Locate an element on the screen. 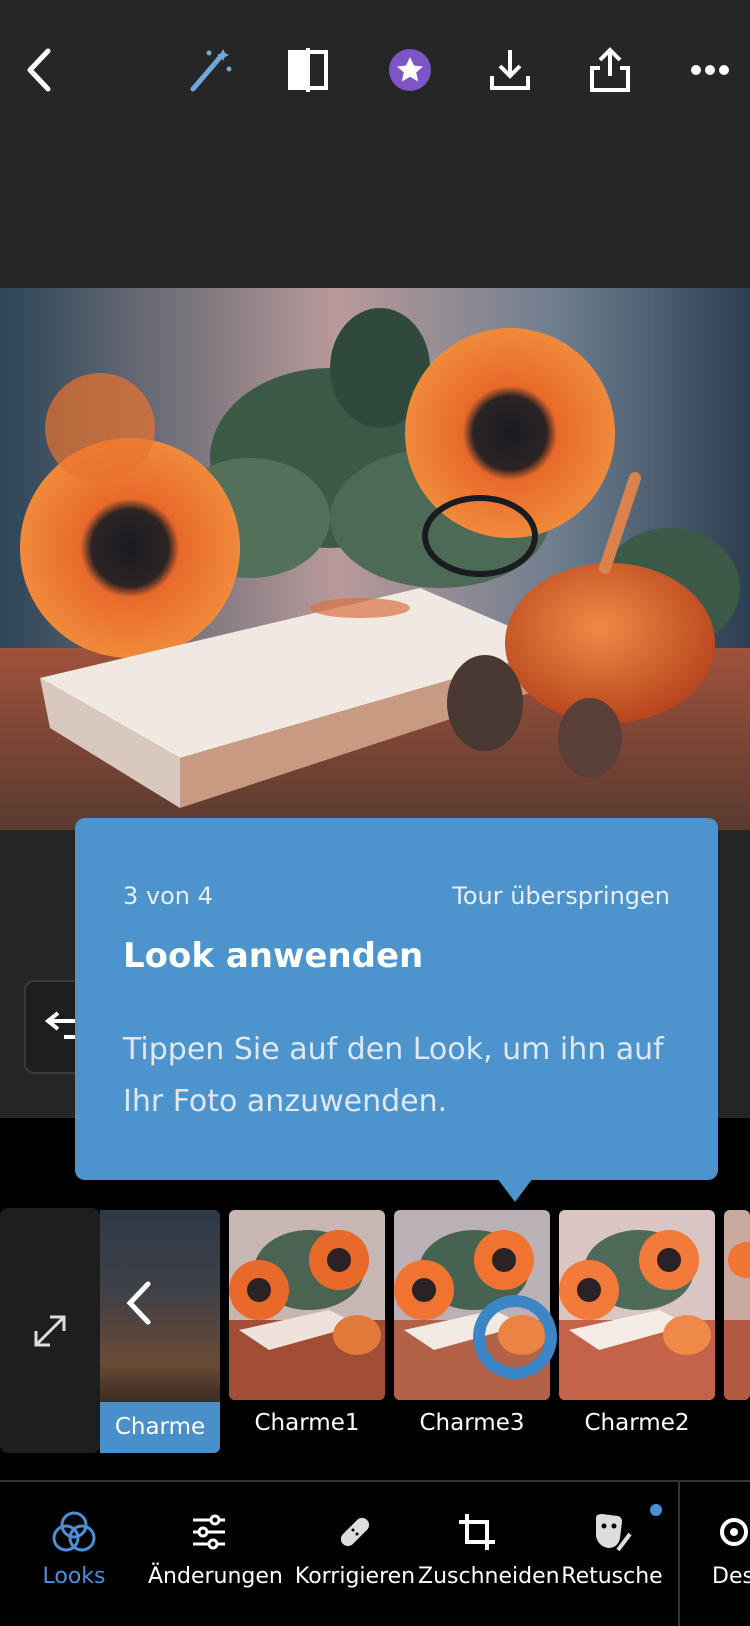 The image size is (750, 1626). premium-button is located at coordinates (410, 70).